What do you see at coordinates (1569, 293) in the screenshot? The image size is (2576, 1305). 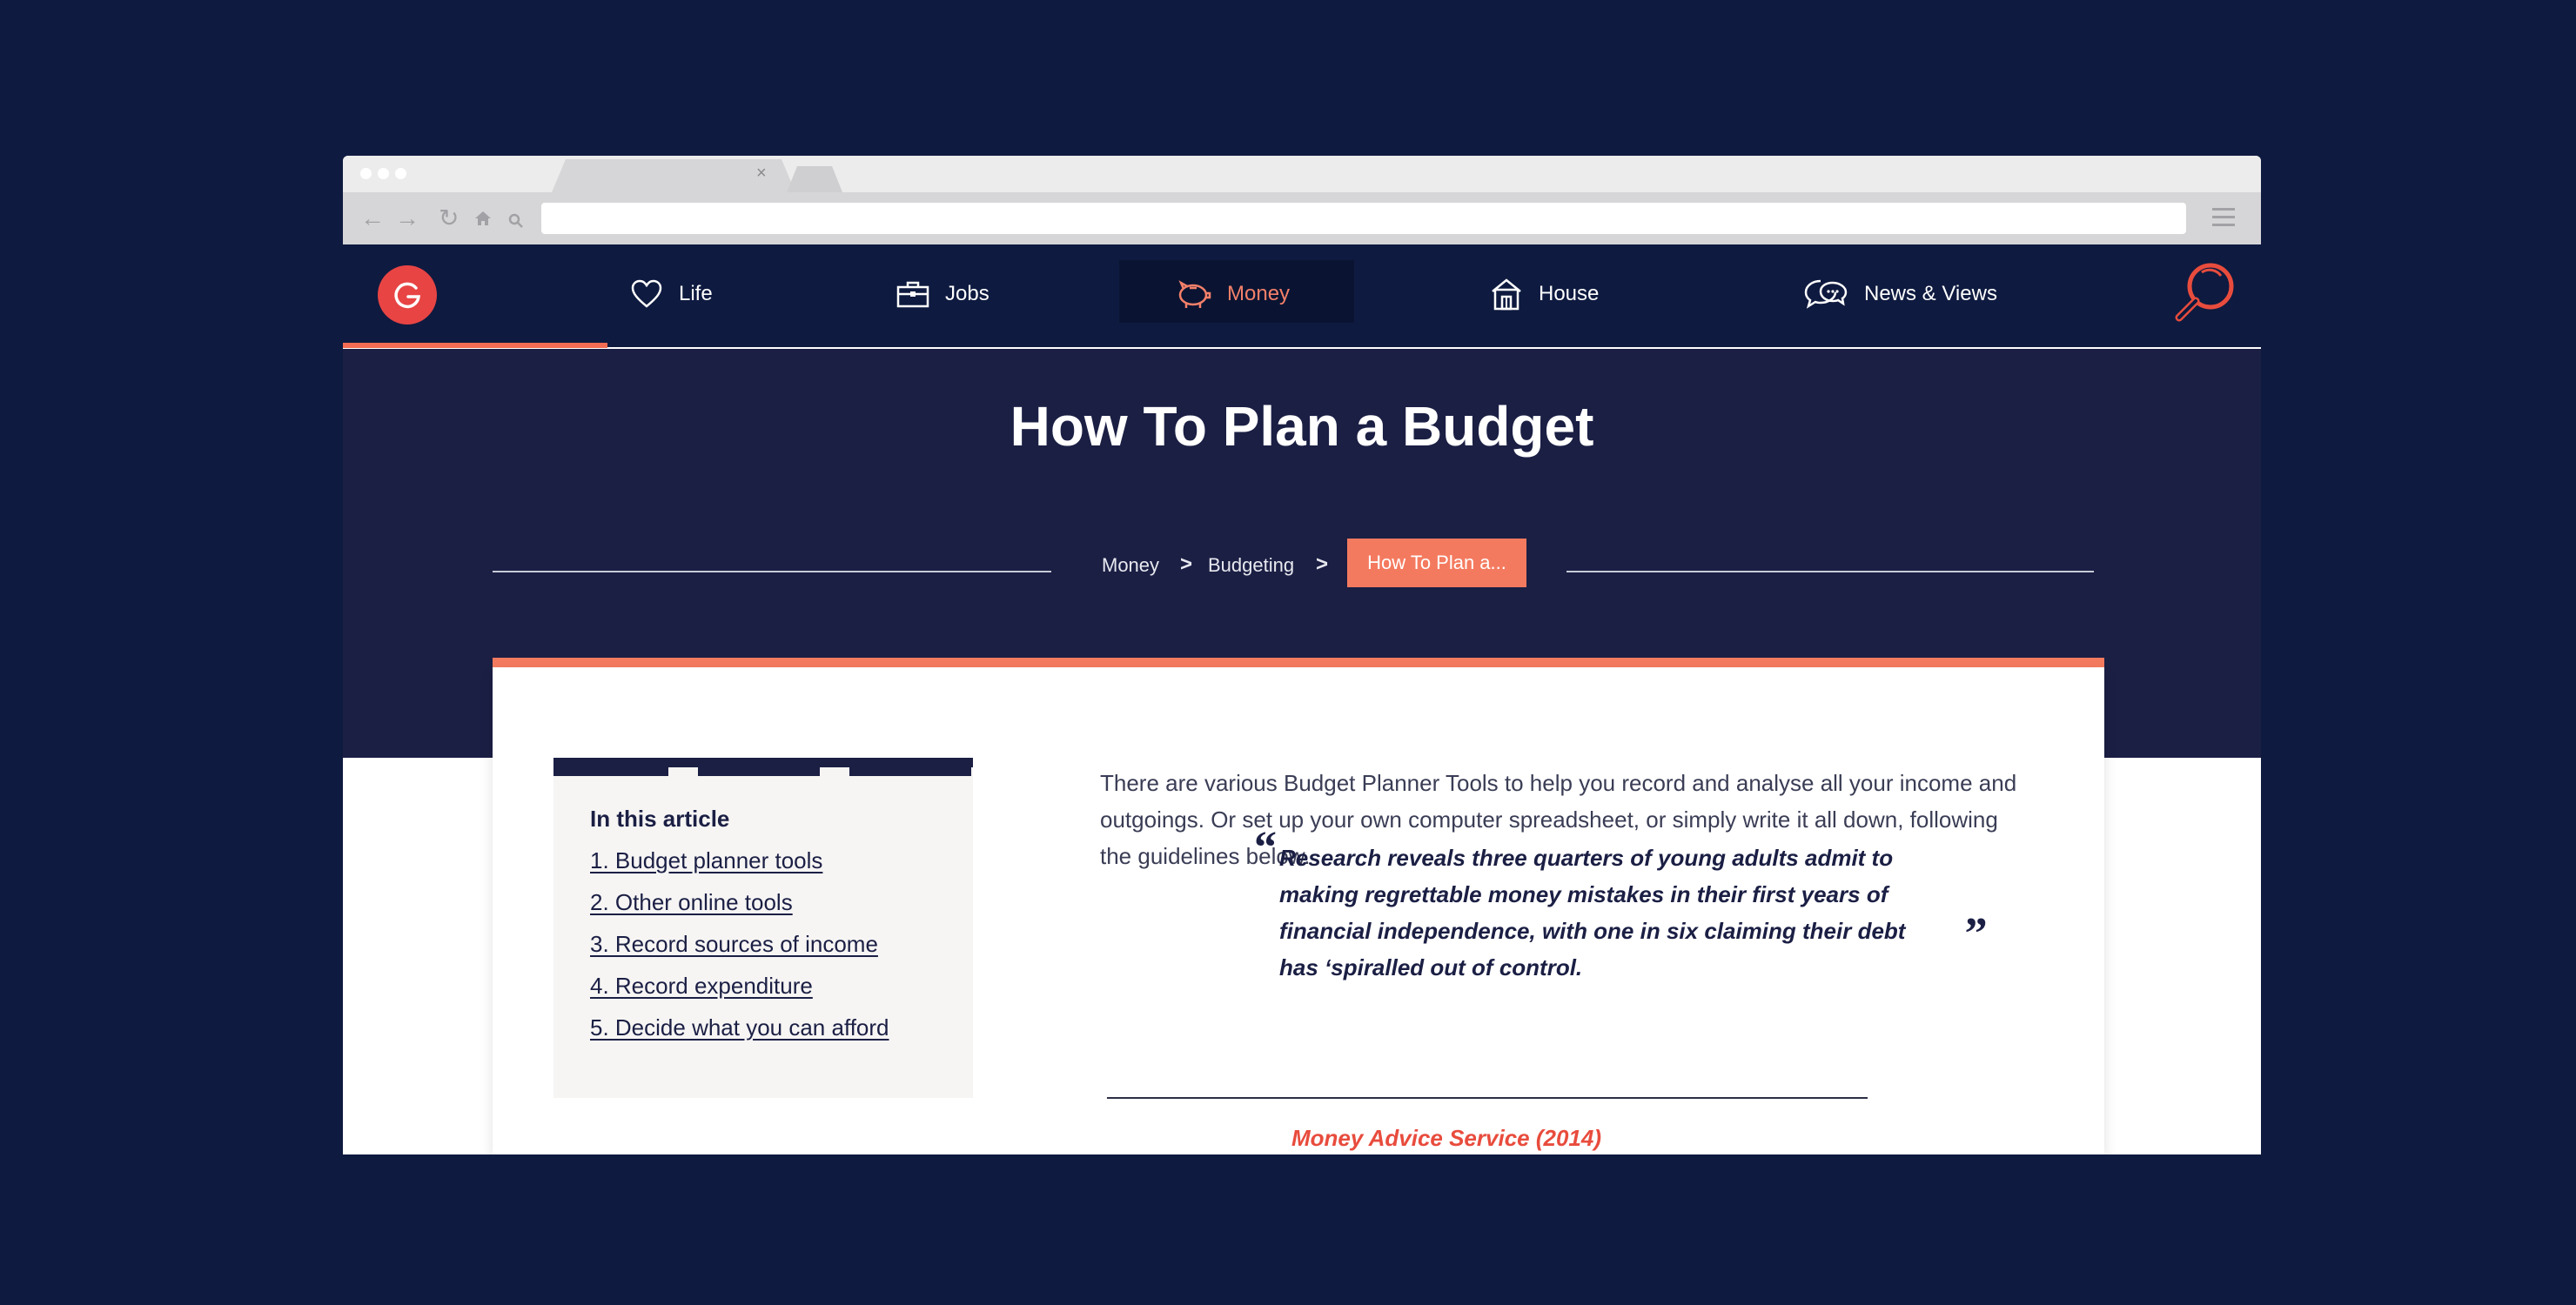 I see `nav-label-house: House` at bounding box center [1569, 293].